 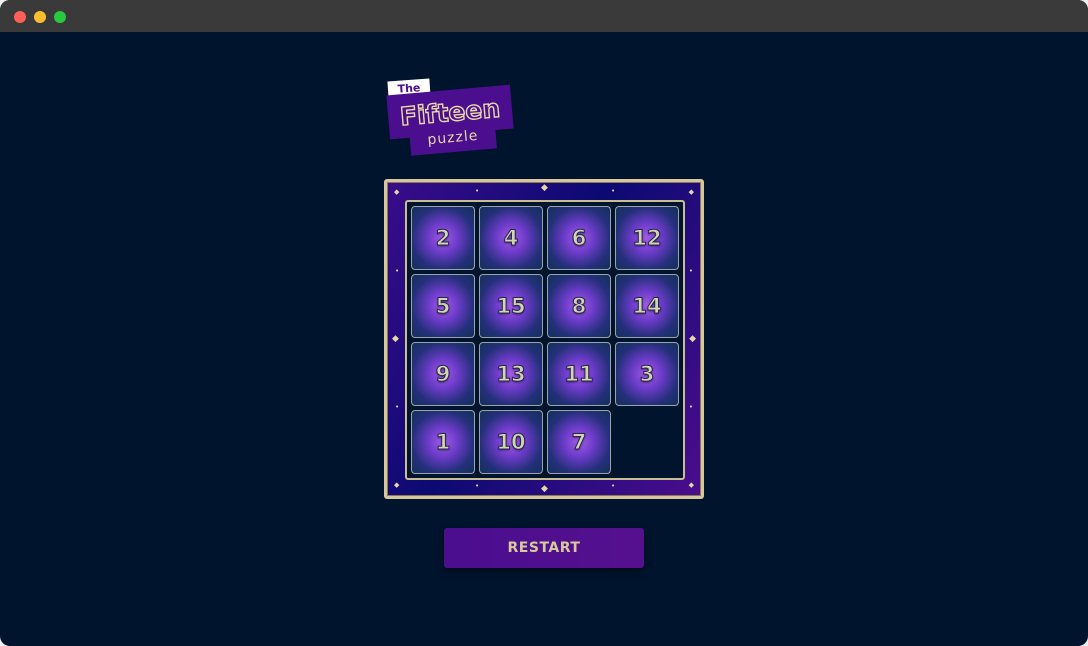 What do you see at coordinates (544, 548) in the screenshot?
I see `restart-button: RESTART` at bounding box center [544, 548].